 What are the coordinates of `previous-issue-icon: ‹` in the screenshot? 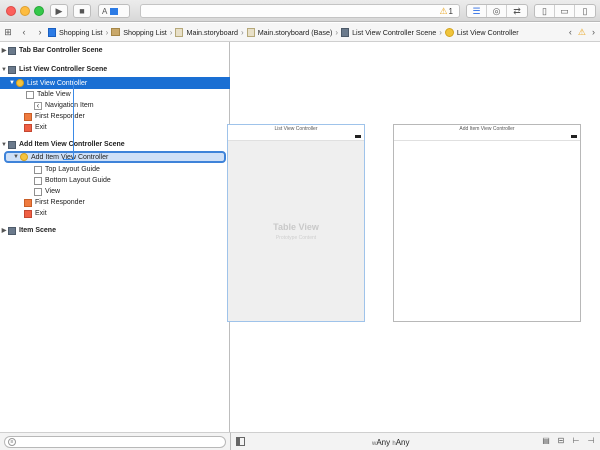 It's located at (570, 32).